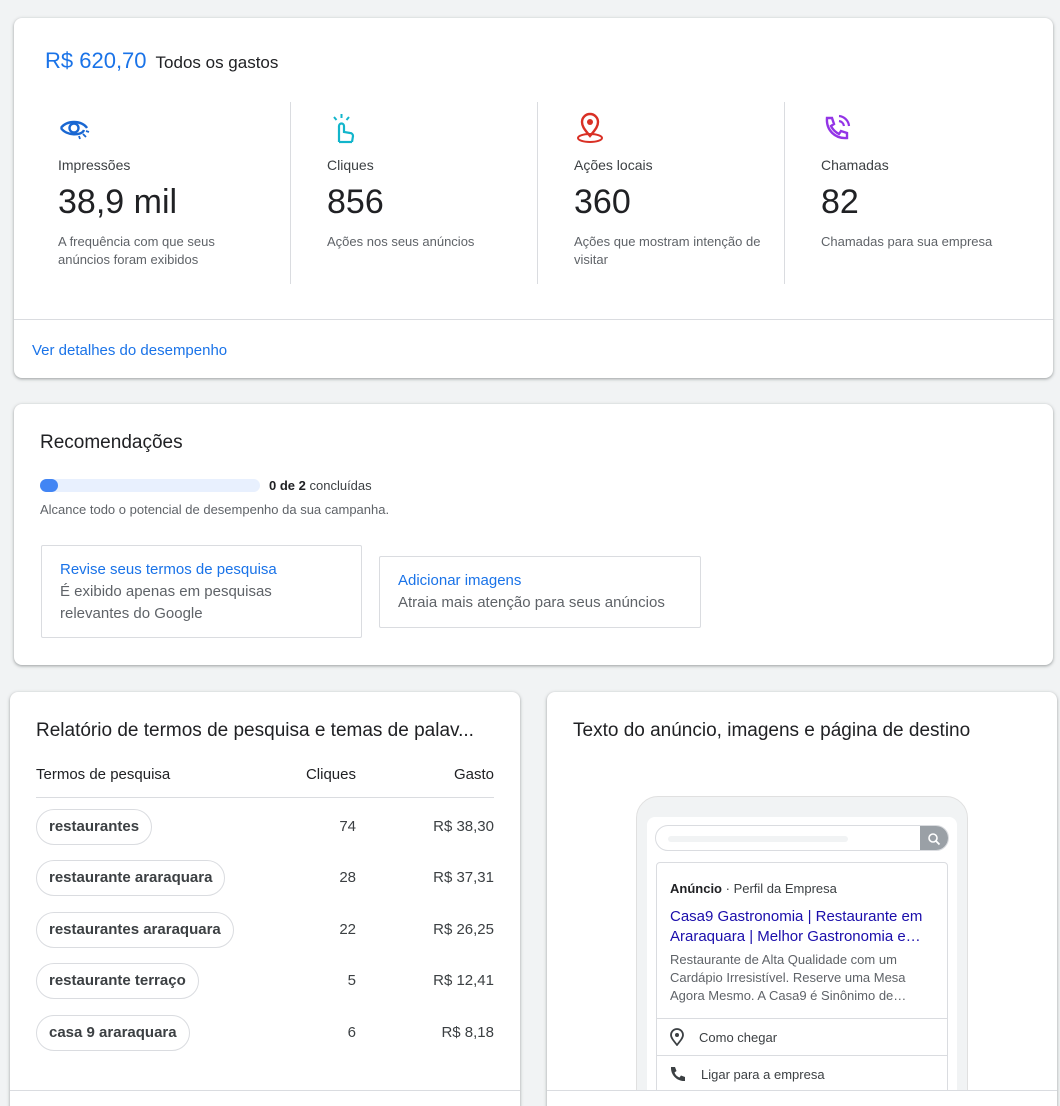 The height and width of the screenshot is (1106, 1060). Describe the element at coordinates (463, 980) in the screenshot. I see `cost-cell: R$ 12,41` at that location.